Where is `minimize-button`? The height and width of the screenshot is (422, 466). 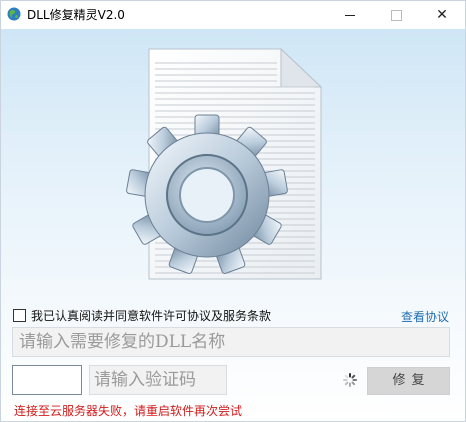 minimize-button is located at coordinates (350, 15).